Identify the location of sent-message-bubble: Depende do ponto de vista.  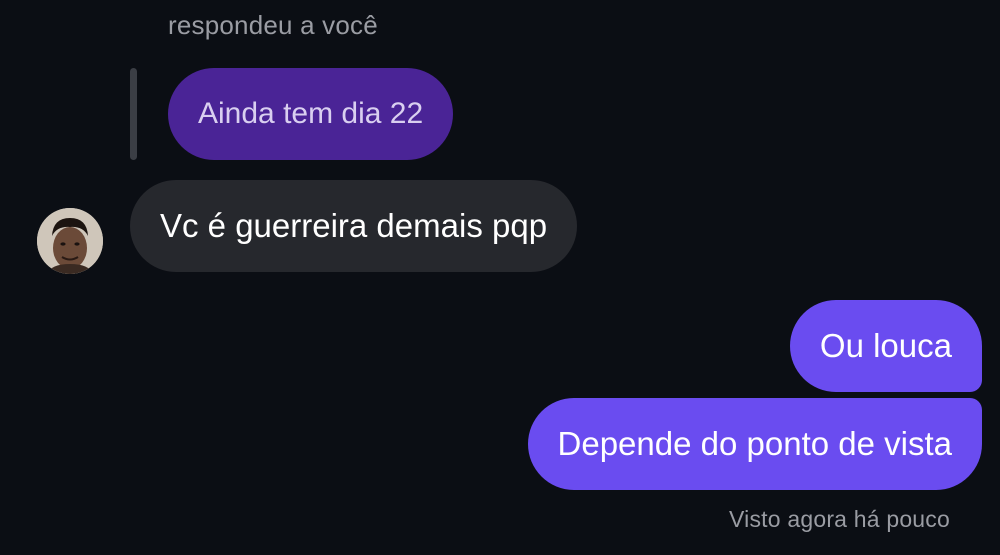
(754, 444).